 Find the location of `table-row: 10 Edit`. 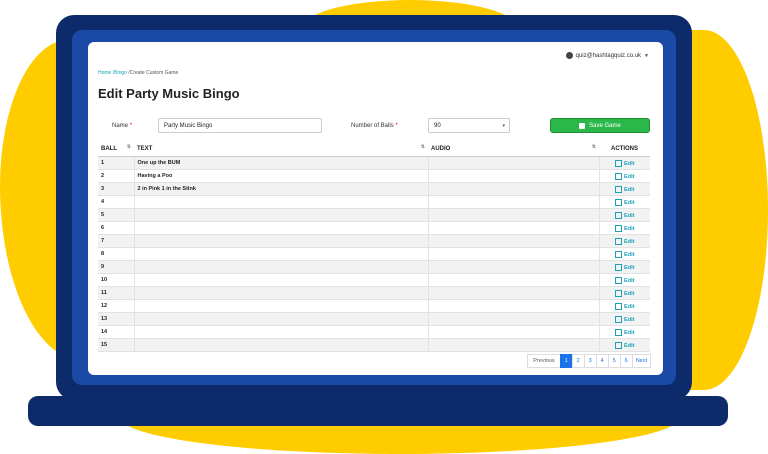

table-row: 10 Edit is located at coordinates (374, 280).